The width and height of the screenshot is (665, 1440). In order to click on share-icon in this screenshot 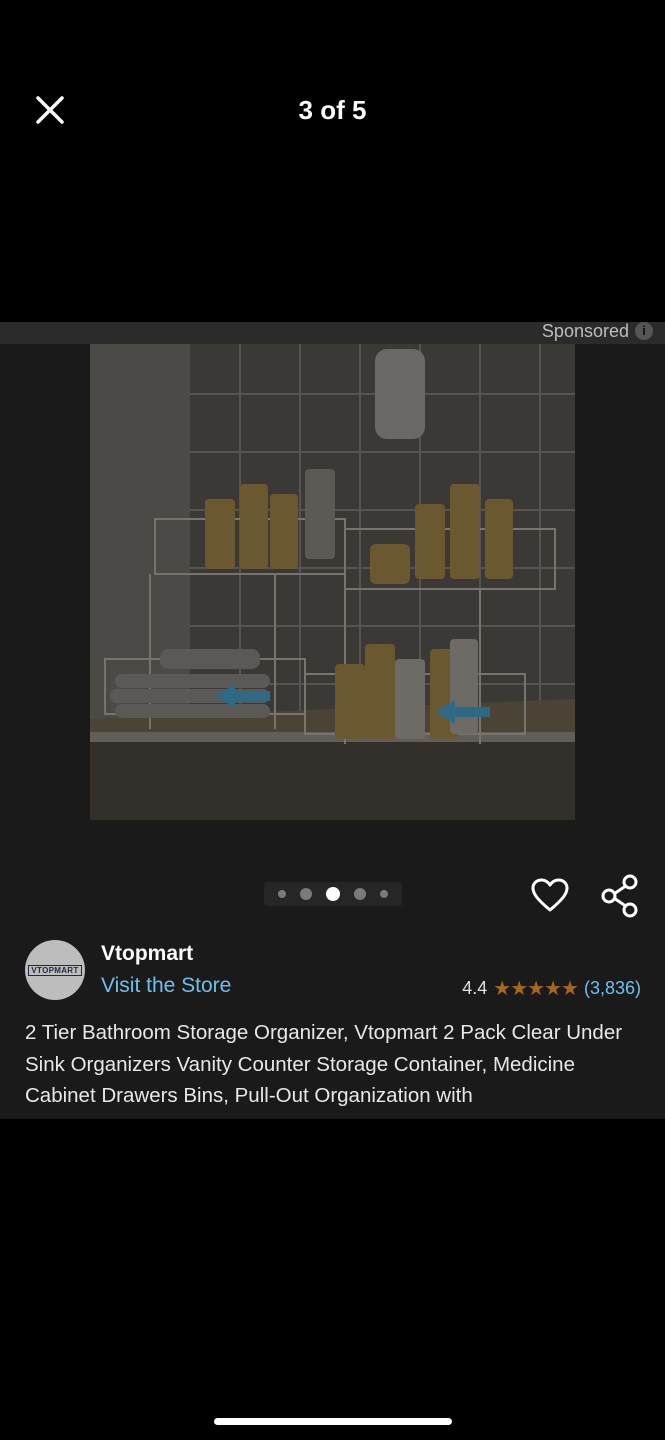, I will do `click(619, 896)`.